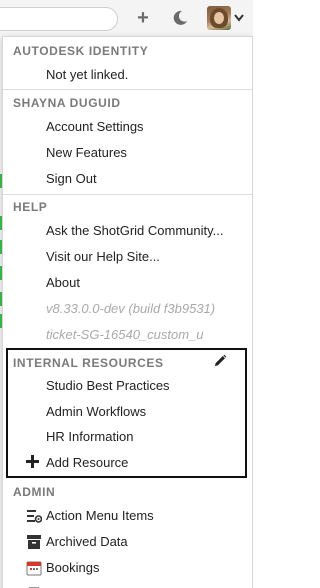 This screenshot has width=320, height=588. I want to click on menu-item-bookings: Bookings, so click(72, 567).